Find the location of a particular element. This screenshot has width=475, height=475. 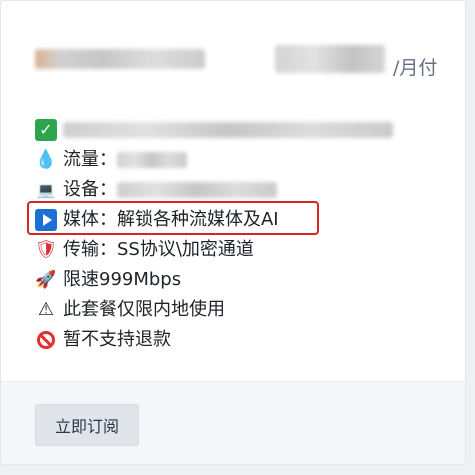

prohibited-icon is located at coordinates (46, 340).